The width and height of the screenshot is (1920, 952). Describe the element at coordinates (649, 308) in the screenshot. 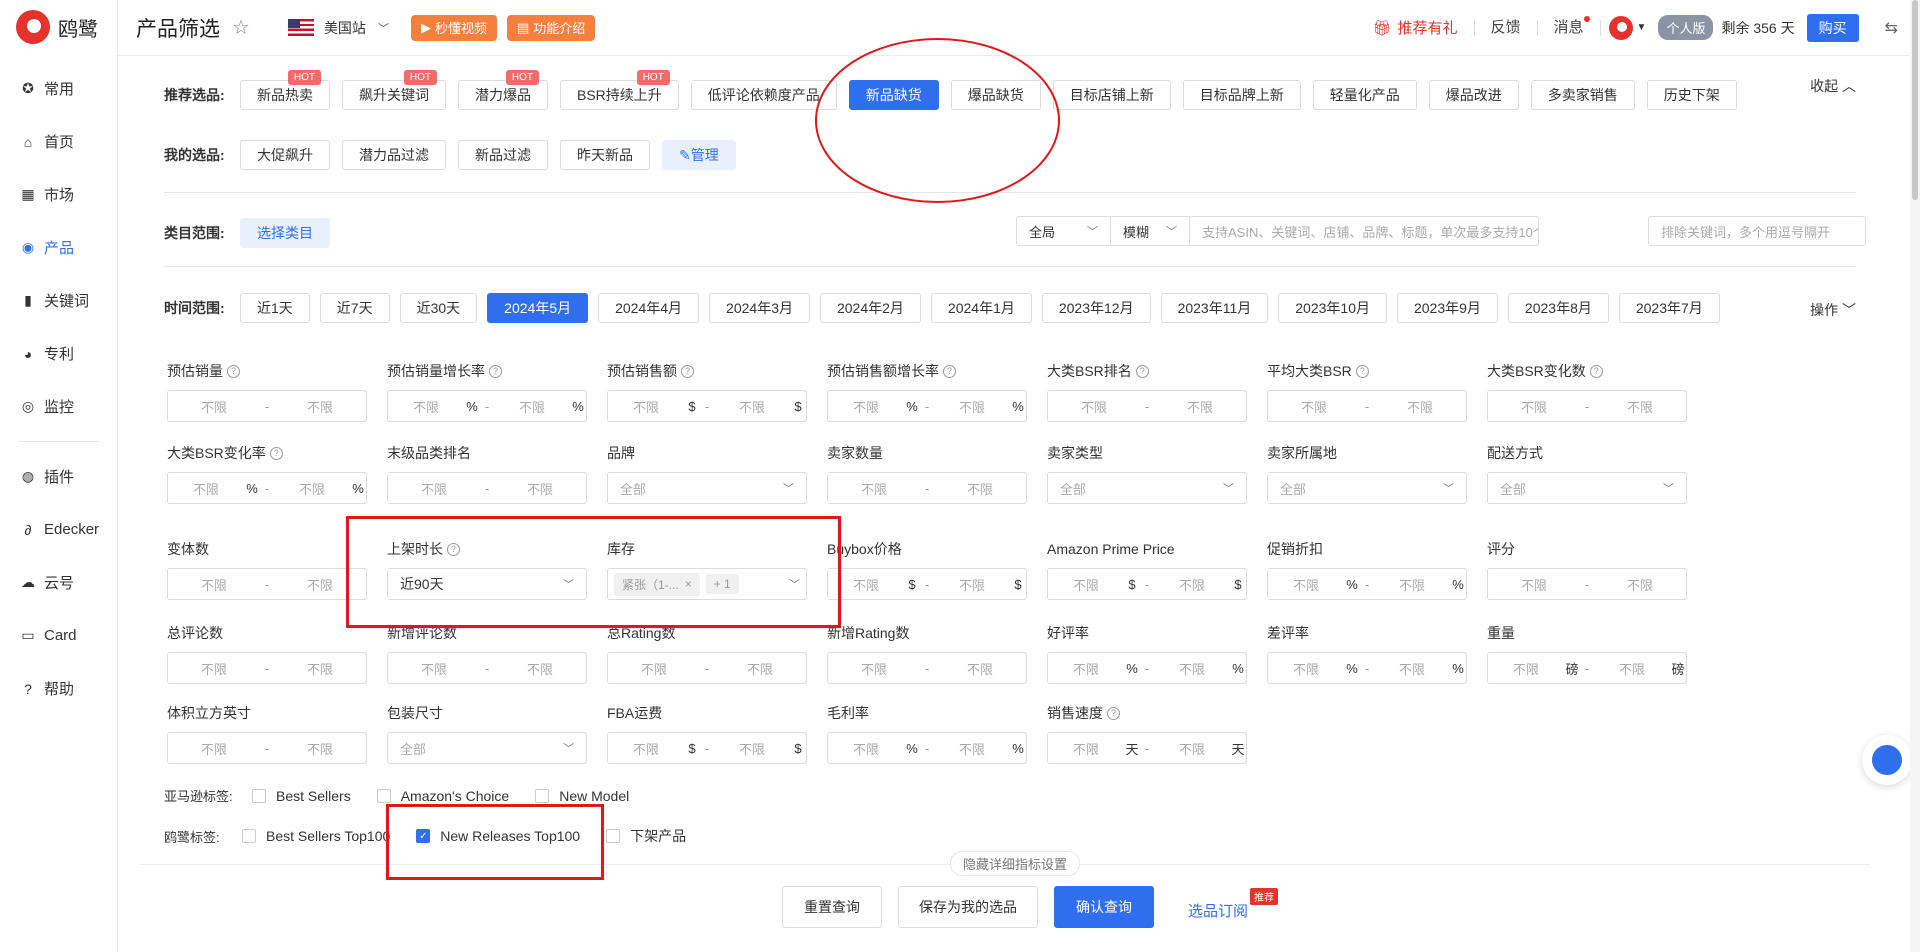

I see `time-chip: 2024年4月` at that location.